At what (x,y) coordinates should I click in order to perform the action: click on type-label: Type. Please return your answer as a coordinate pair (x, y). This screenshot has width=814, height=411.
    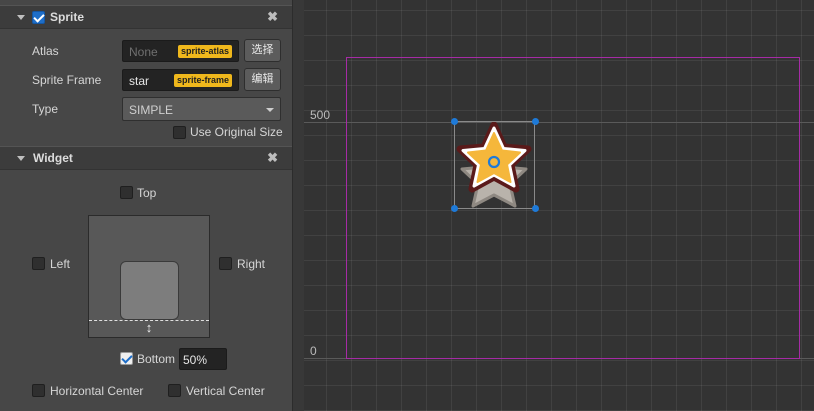
    Looking at the image, I should click on (45, 109).